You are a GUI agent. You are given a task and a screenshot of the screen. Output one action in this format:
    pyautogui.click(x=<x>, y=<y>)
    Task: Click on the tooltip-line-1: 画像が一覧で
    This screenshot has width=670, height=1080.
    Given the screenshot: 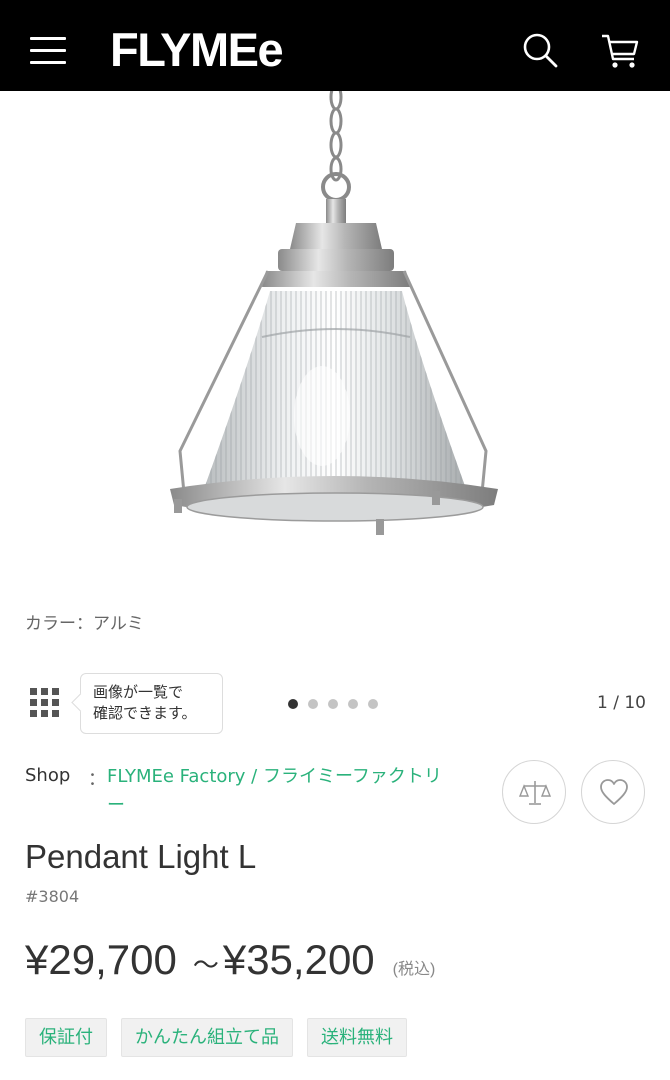 What is the action you would take?
    pyautogui.click(x=138, y=692)
    